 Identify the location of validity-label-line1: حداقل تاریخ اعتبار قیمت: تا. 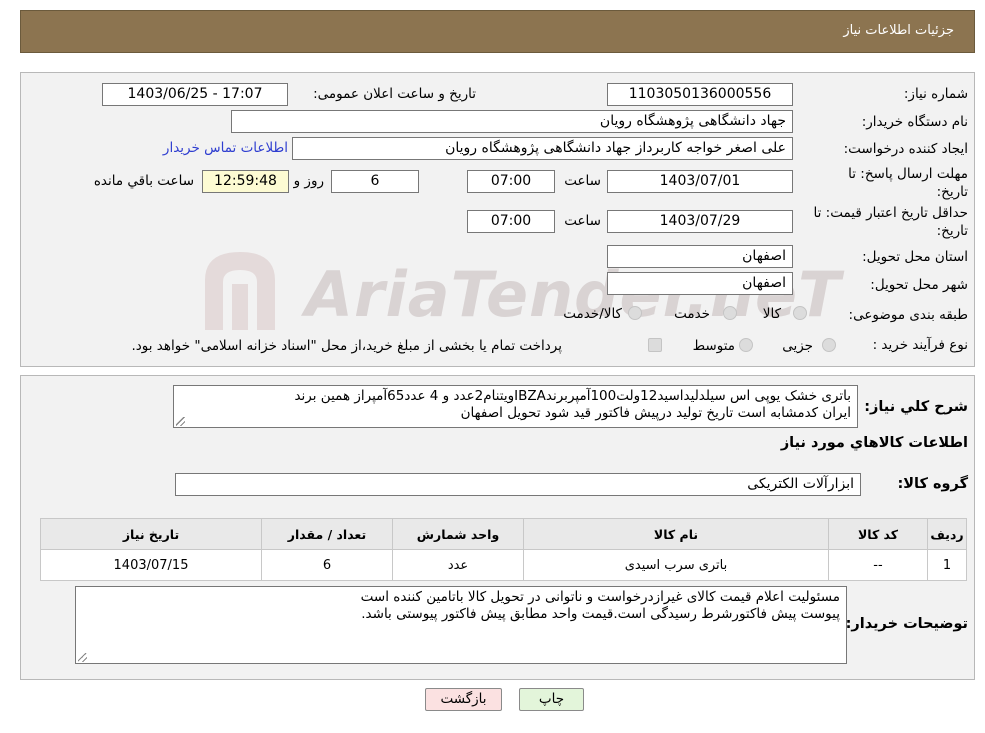
(890, 213).